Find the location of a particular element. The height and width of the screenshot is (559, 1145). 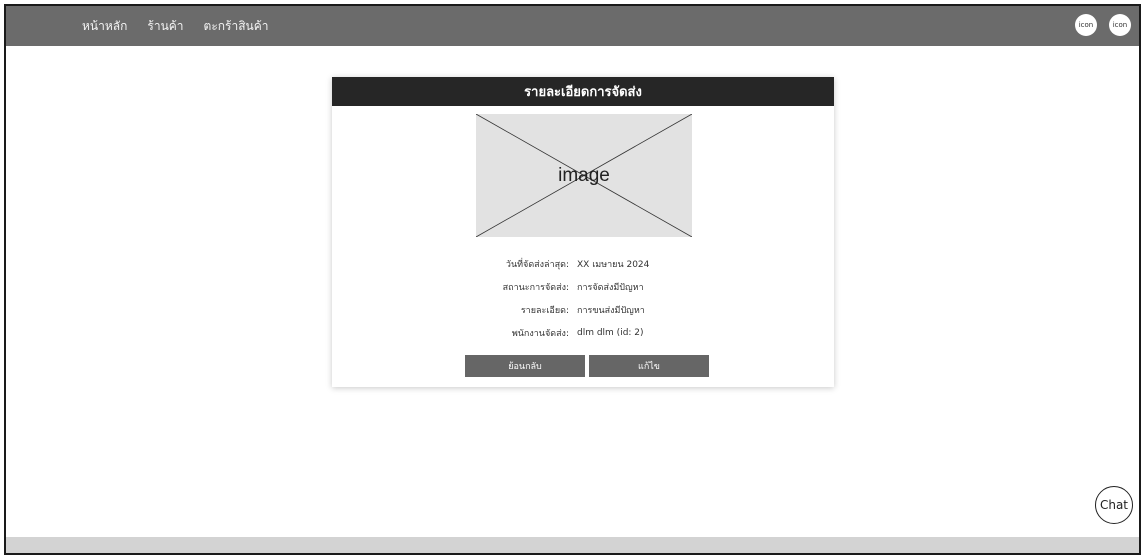

edit-button: แก้ไข is located at coordinates (649, 366).